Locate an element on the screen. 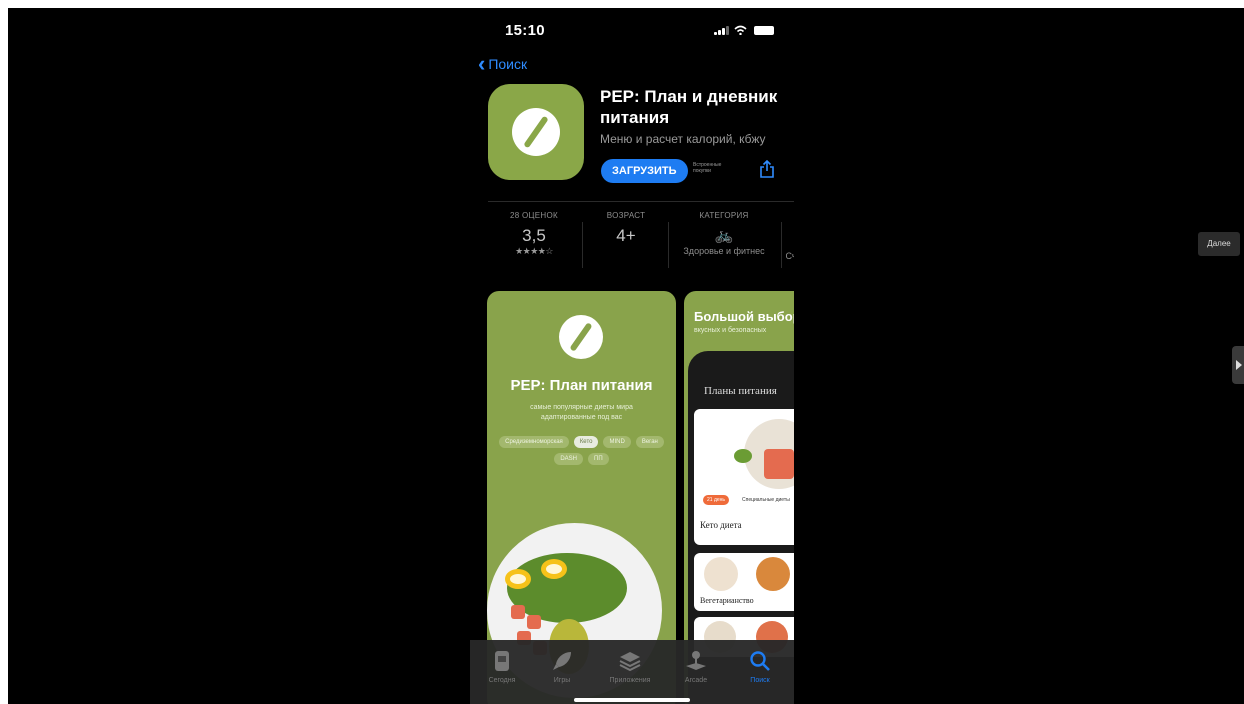 The image size is (1244, 704). special-diet-tag: Специальные диеты is located at coordinates (766, 500).